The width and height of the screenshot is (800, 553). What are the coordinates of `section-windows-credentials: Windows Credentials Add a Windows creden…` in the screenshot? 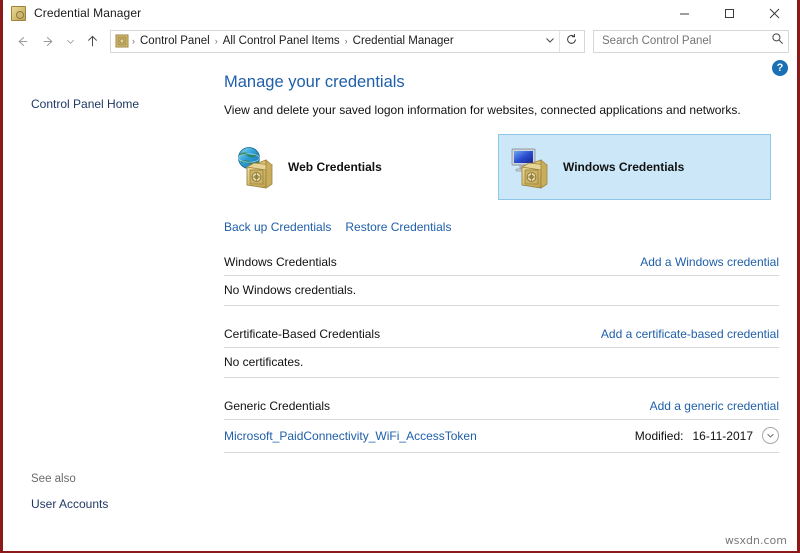 It's located at (501, 280).